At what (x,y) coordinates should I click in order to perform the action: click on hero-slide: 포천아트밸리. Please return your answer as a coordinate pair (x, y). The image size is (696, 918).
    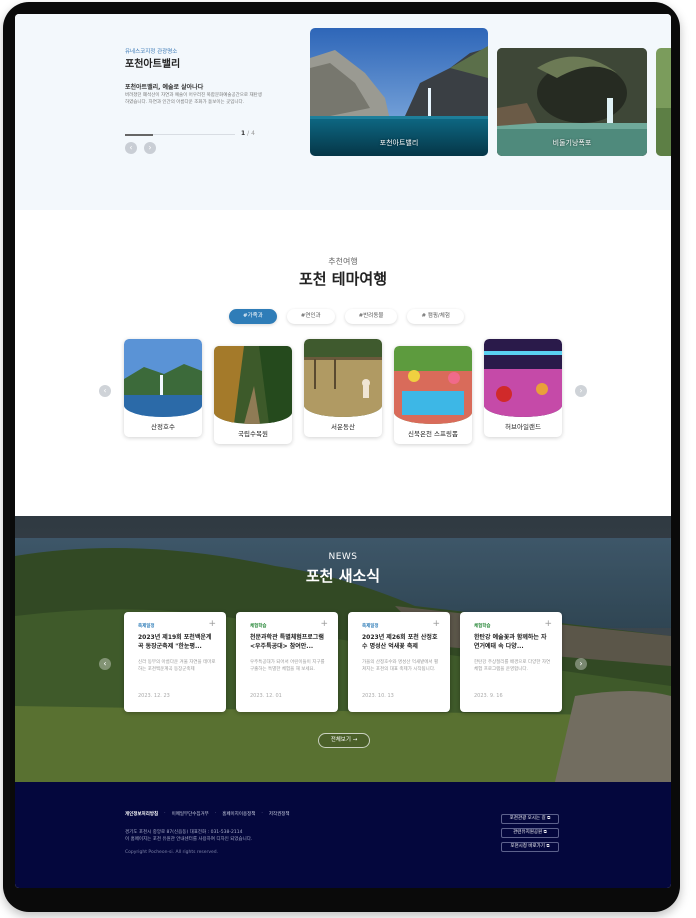
    Looking at the image, I should click on (399, 92).